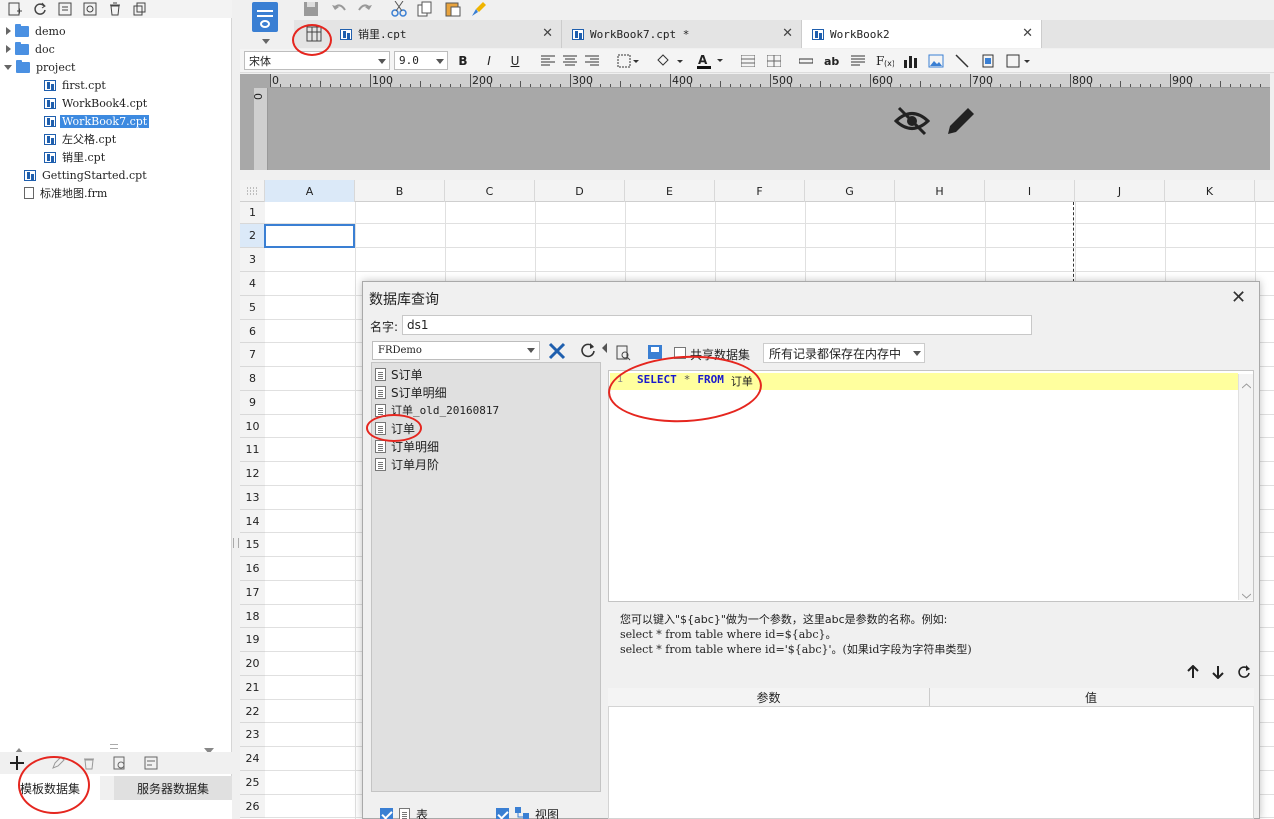 This screenshot has width=1274, height=819. Describe the element at coordinates (64, 9) in the screenshot. I see `open-file-icon` at that location.